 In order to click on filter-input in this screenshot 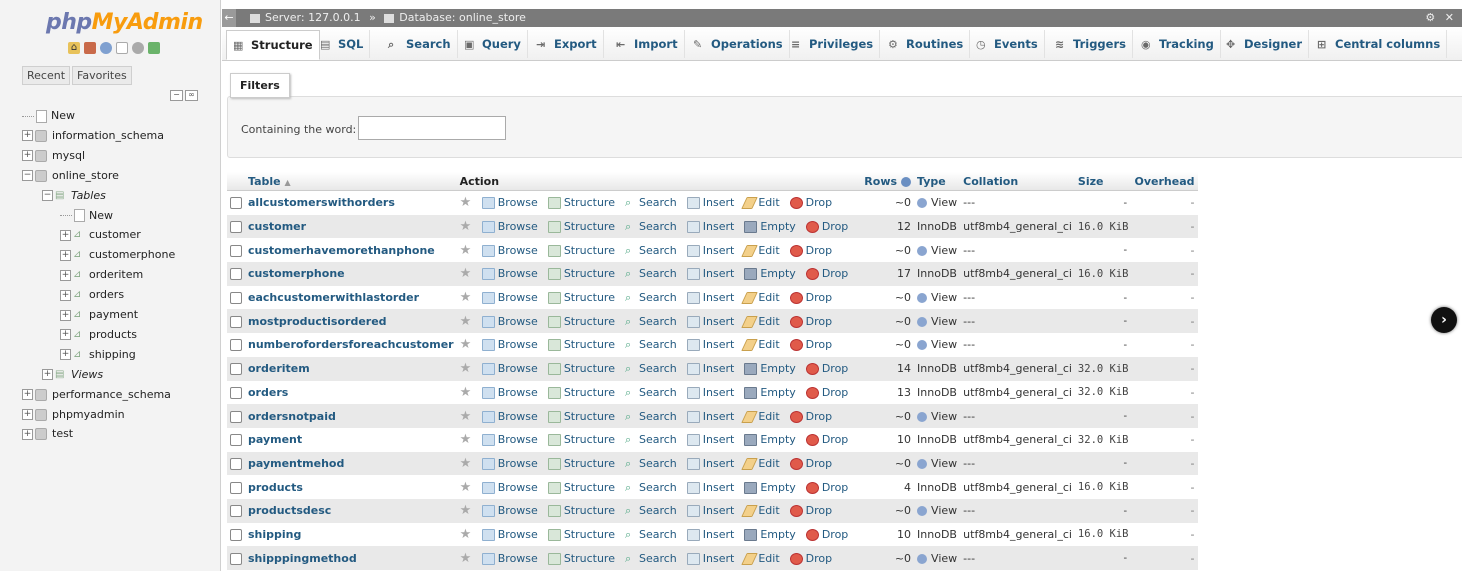, I will do `click(432, 128)`.